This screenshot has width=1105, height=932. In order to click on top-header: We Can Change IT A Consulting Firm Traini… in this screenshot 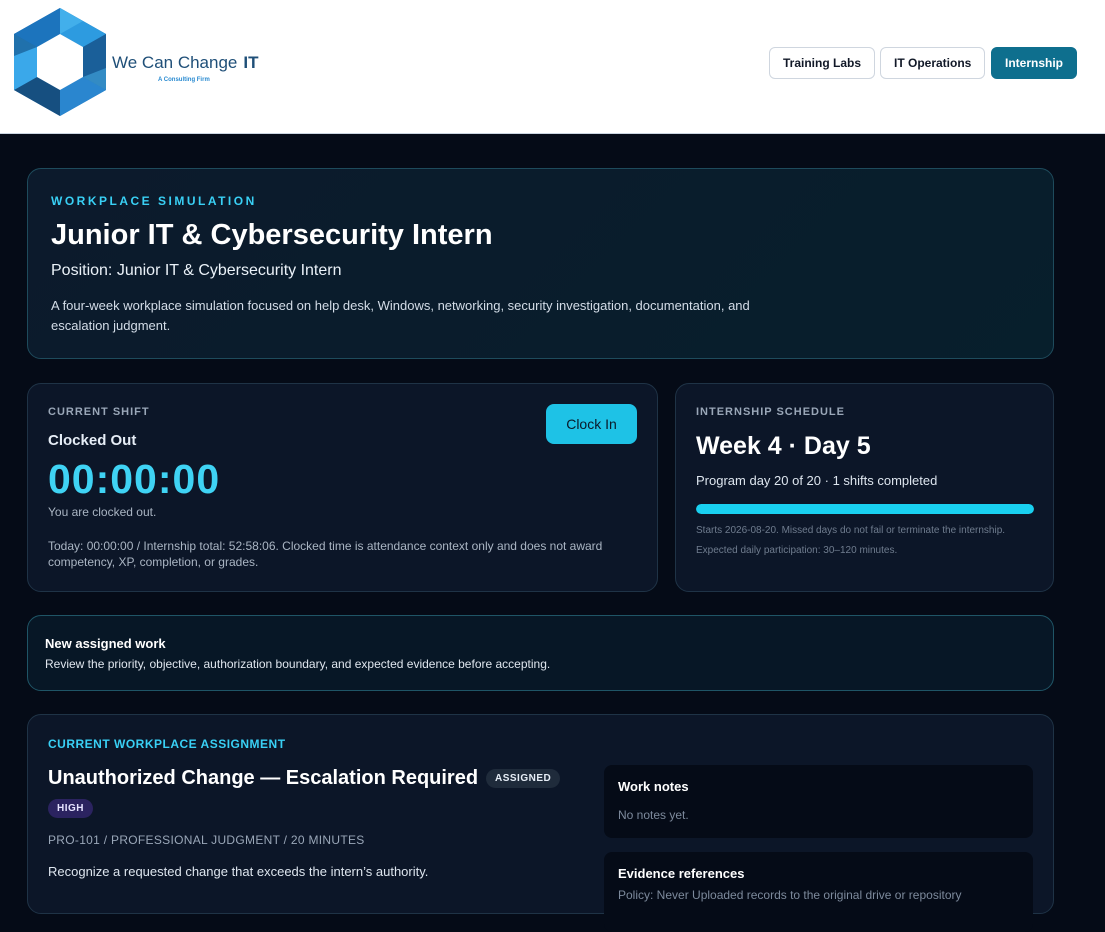, I will do `click(552, 67)`.